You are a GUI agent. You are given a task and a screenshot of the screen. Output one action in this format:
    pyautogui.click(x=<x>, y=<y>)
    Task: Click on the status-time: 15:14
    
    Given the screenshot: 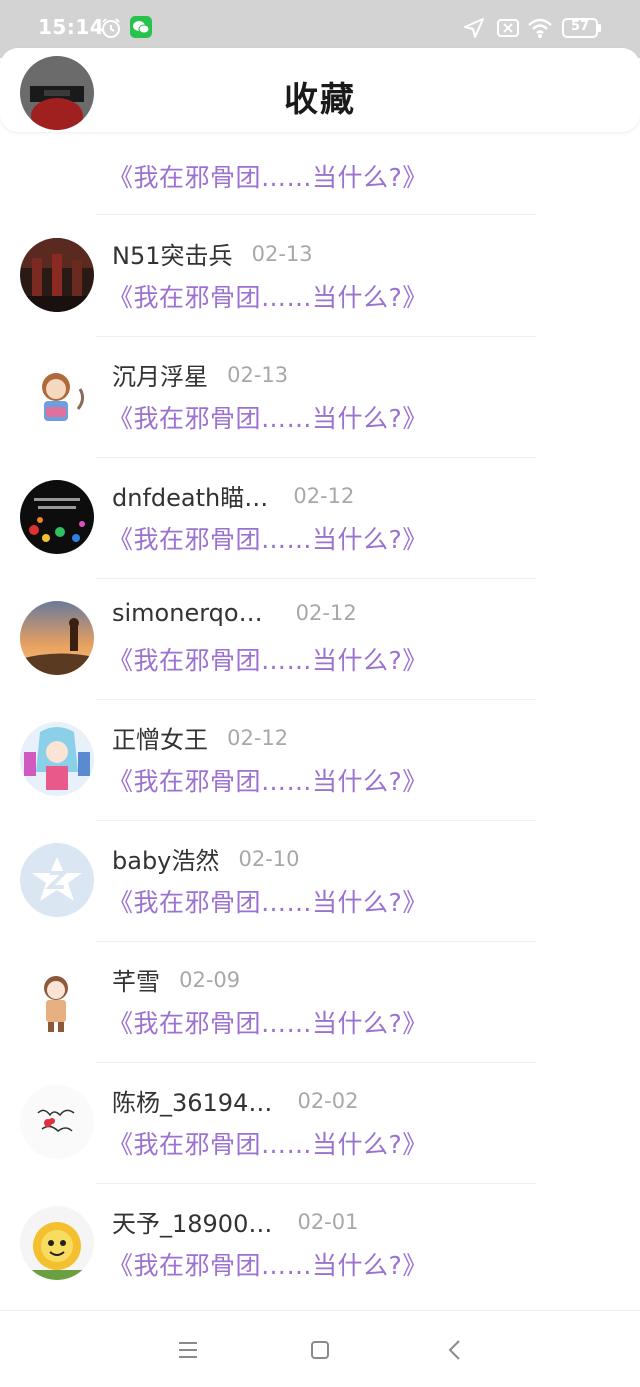 What is the action you would take?
    pyautogui.click(x=71, y=27)
    